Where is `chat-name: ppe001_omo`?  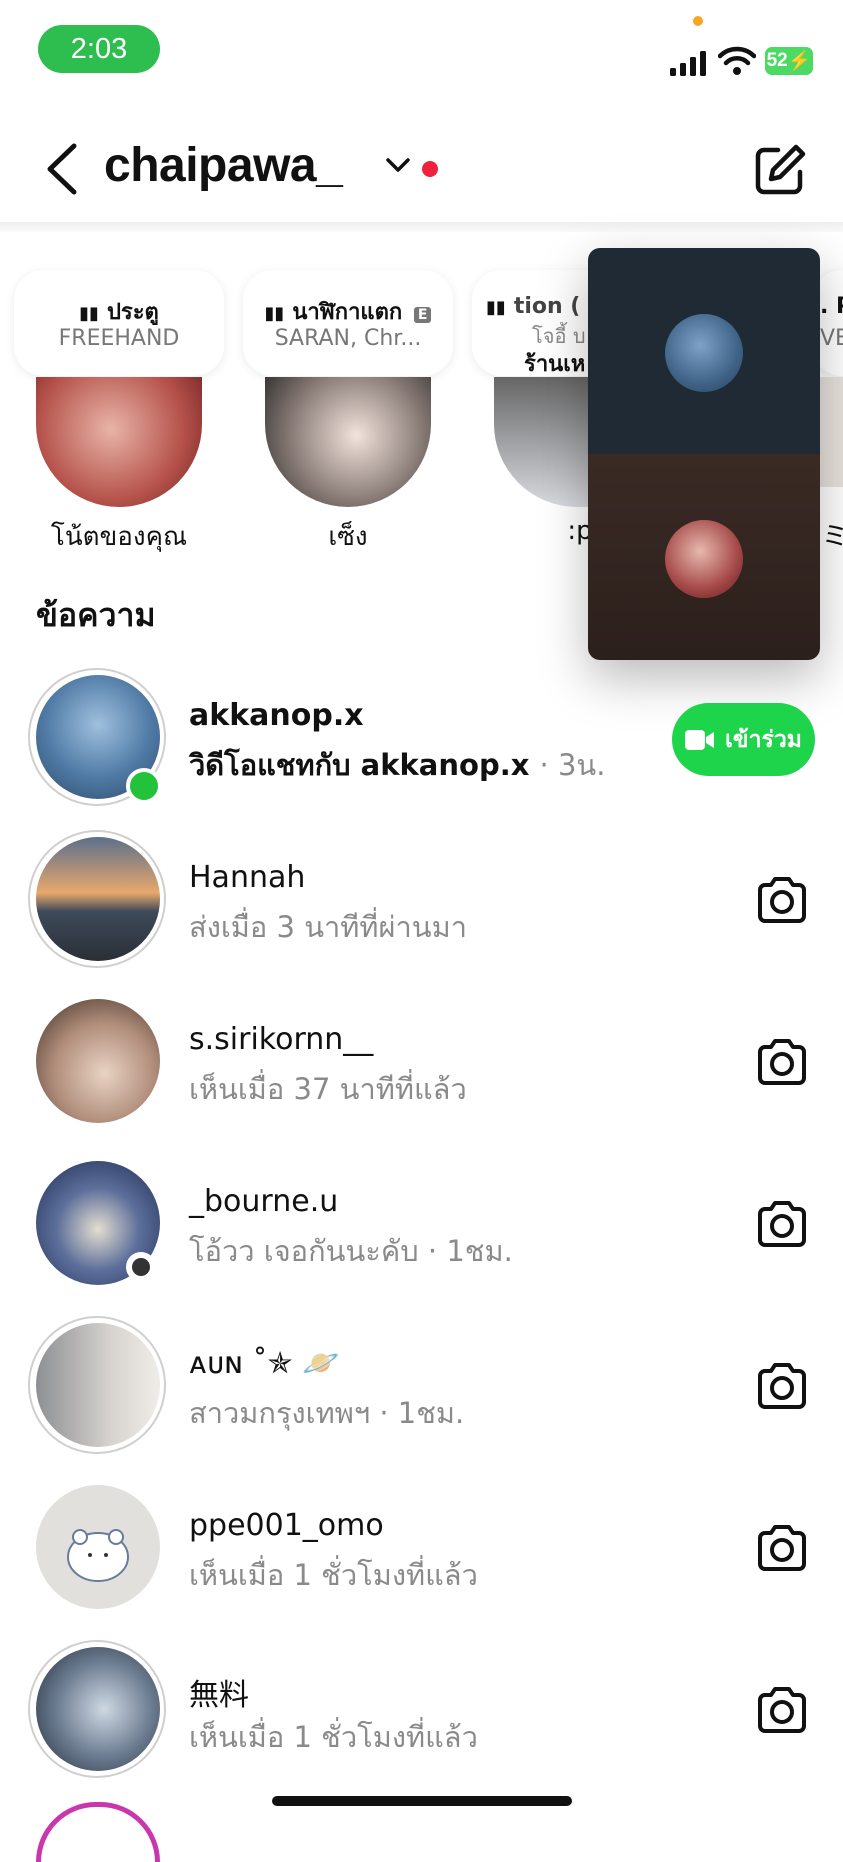 chat-name: ppe001_omo is located at coordinates (286, 1525).